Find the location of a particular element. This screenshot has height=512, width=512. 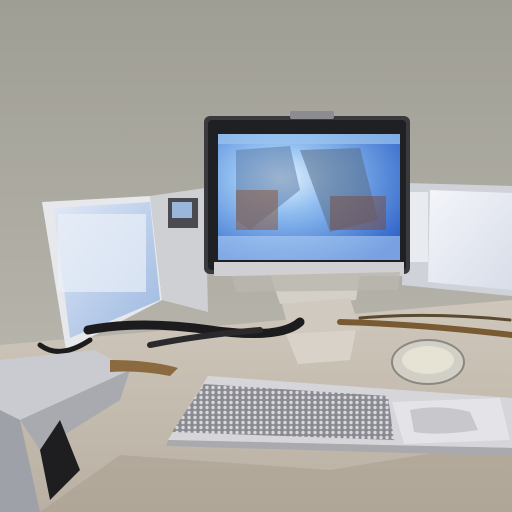

right-monitor is located at coordinates (457, 239).